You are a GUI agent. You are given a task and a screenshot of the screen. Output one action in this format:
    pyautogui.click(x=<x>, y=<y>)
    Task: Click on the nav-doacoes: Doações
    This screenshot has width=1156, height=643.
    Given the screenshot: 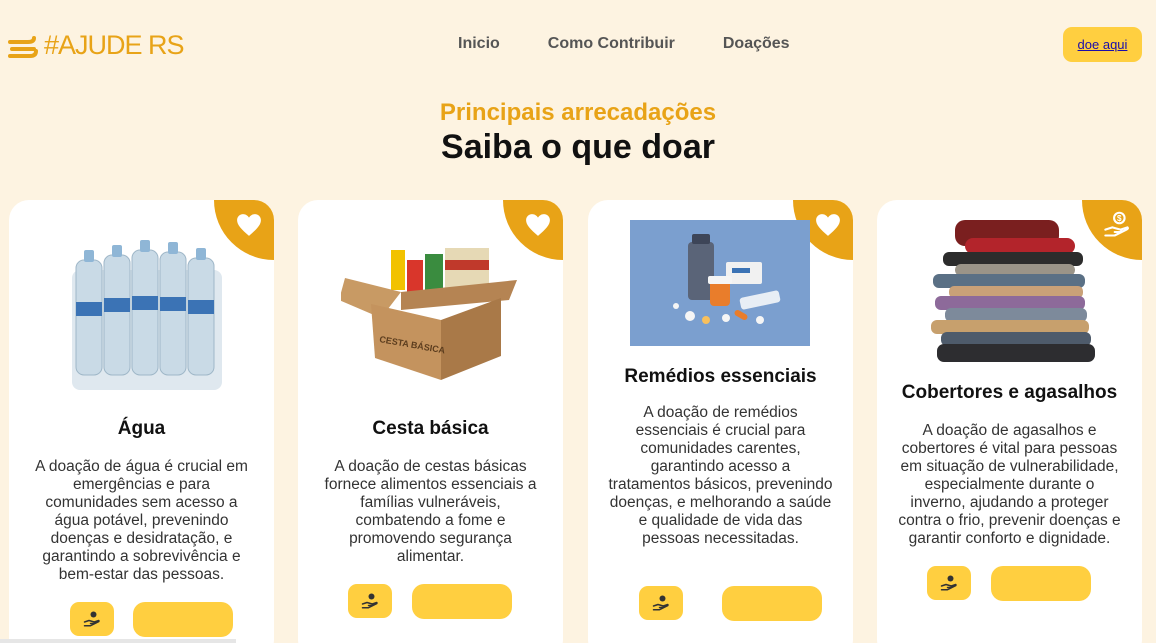 What is the action you would take?
    pyautogui.click(x=756, y=44)
    